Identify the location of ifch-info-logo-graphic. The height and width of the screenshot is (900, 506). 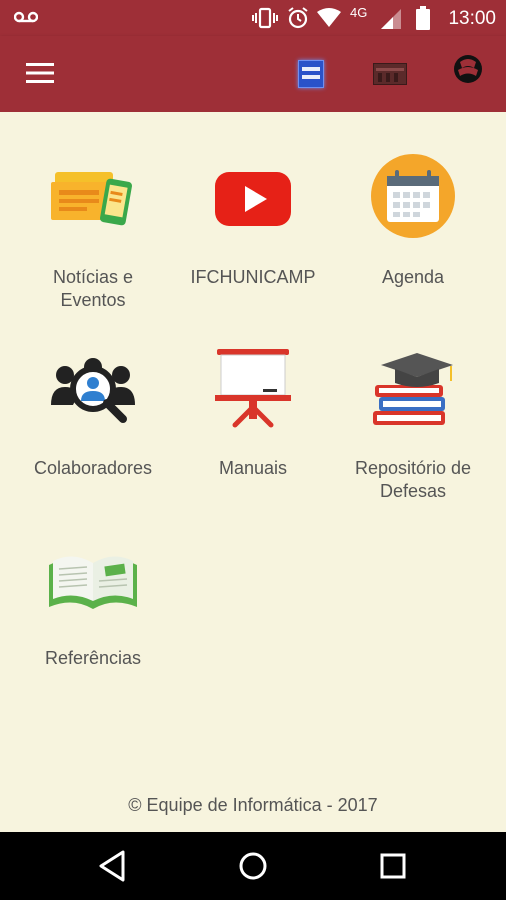
(311, 73).